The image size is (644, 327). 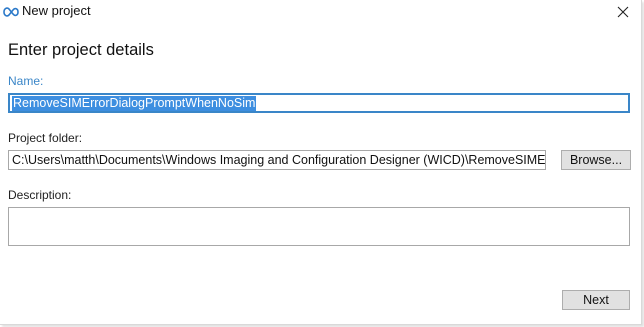 I want to click on name-label: Name:, so click(x=26, y=81).